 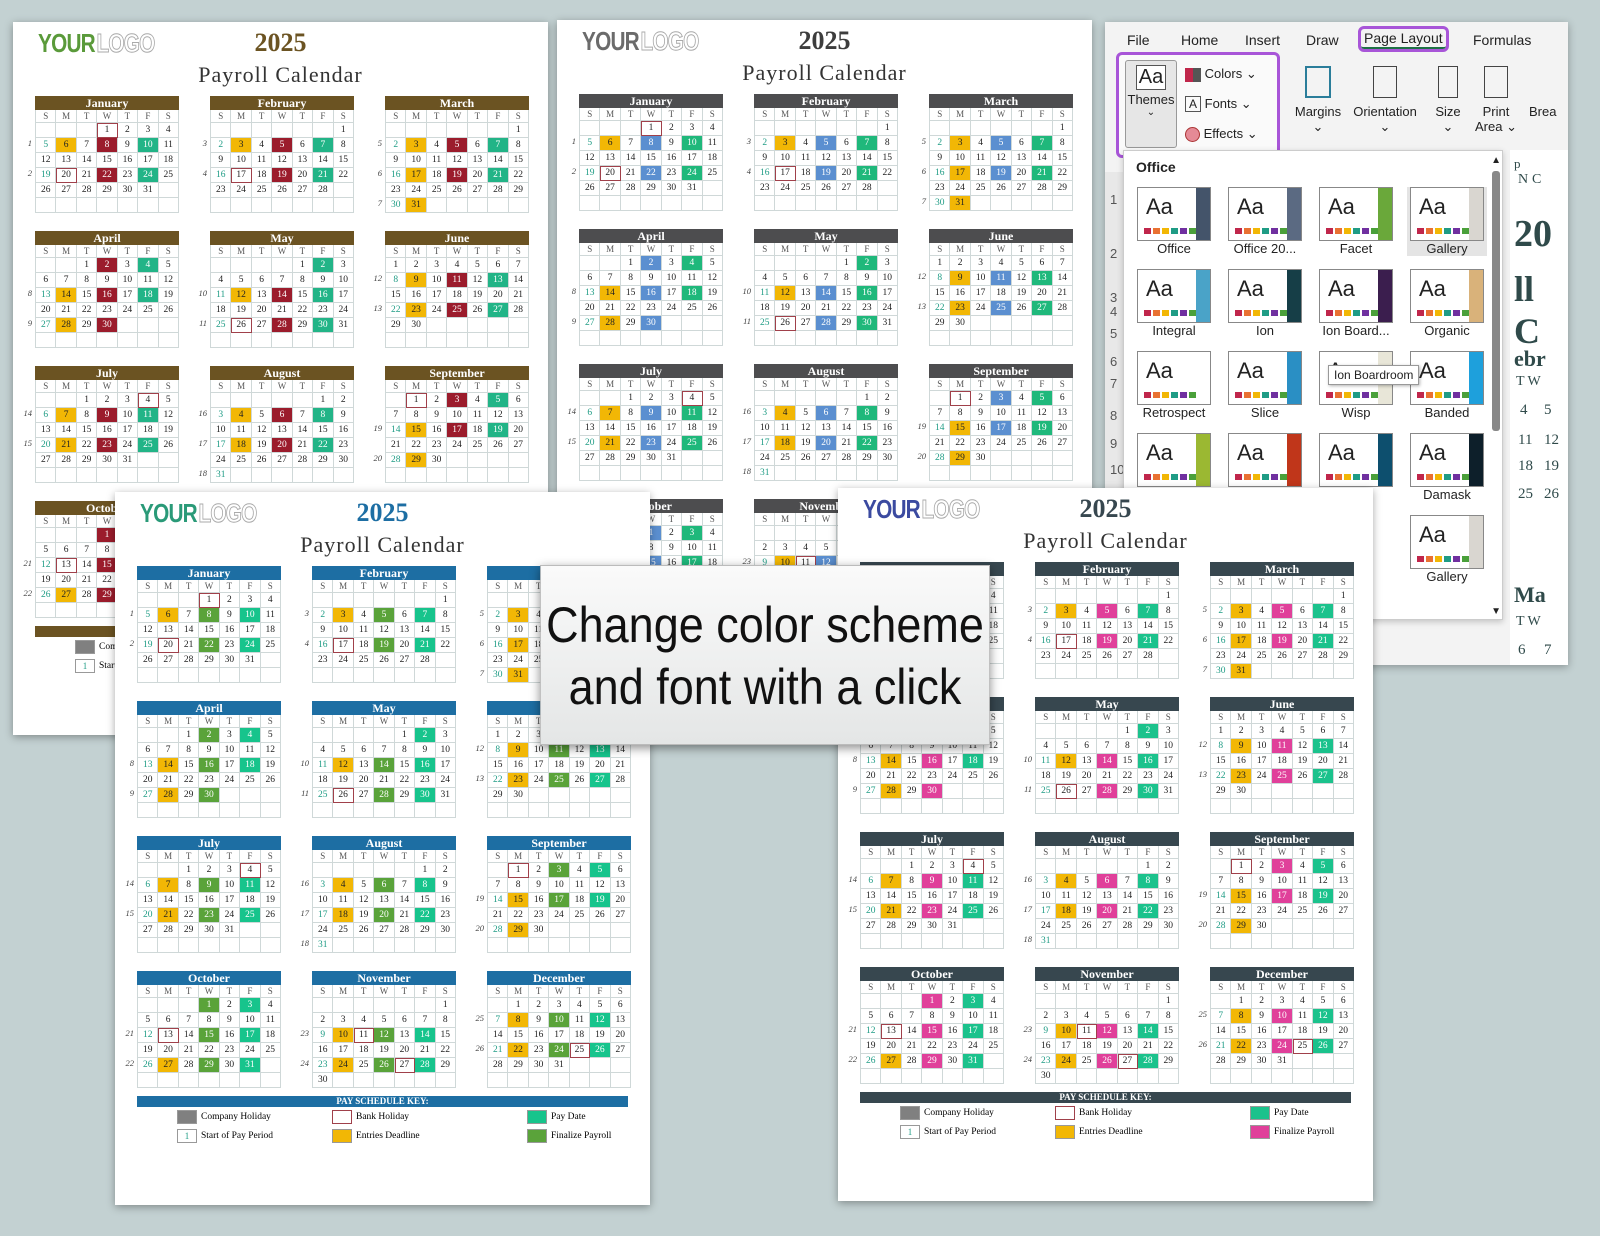 What do you see at coordinates (396, 190) in the screenshot?
I see `day-cell: 23` at bounding box center [396, 190].